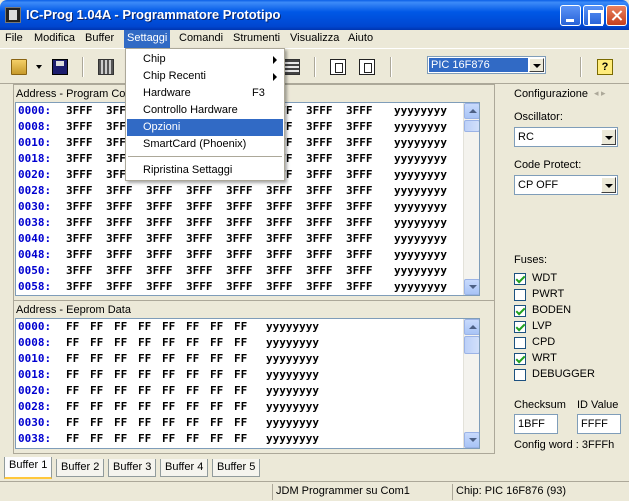 This screenshot has height=501, width=629. What do you see at coordinates (256, 39) in the screenshot?
I see `menu-strumenti: Strumenti` at bounding box center [256, 39].